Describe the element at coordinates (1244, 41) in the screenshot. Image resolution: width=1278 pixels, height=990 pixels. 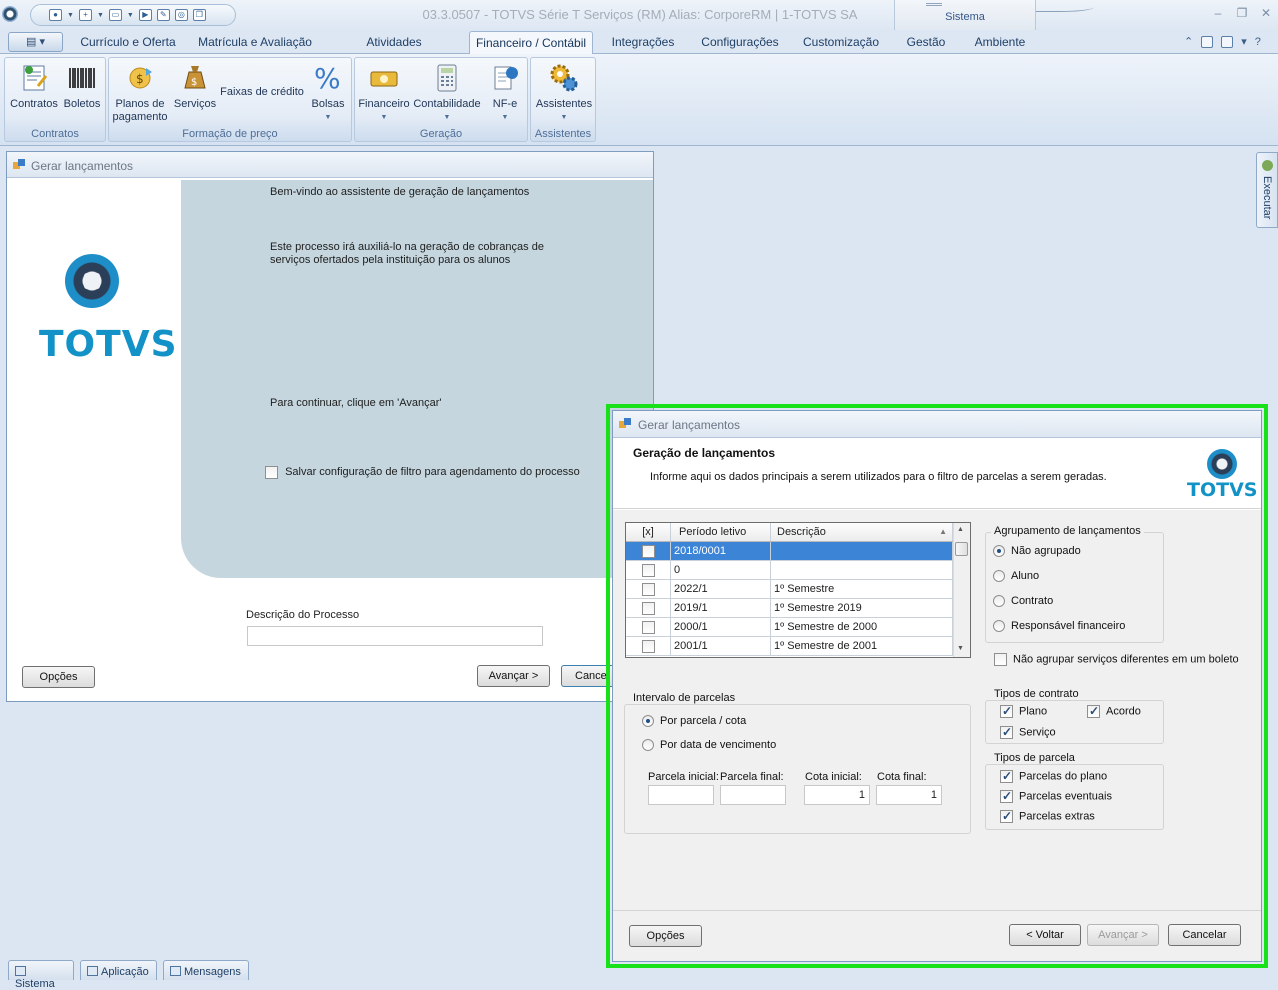
I see `chevron-down-icon: ▾` at that location.